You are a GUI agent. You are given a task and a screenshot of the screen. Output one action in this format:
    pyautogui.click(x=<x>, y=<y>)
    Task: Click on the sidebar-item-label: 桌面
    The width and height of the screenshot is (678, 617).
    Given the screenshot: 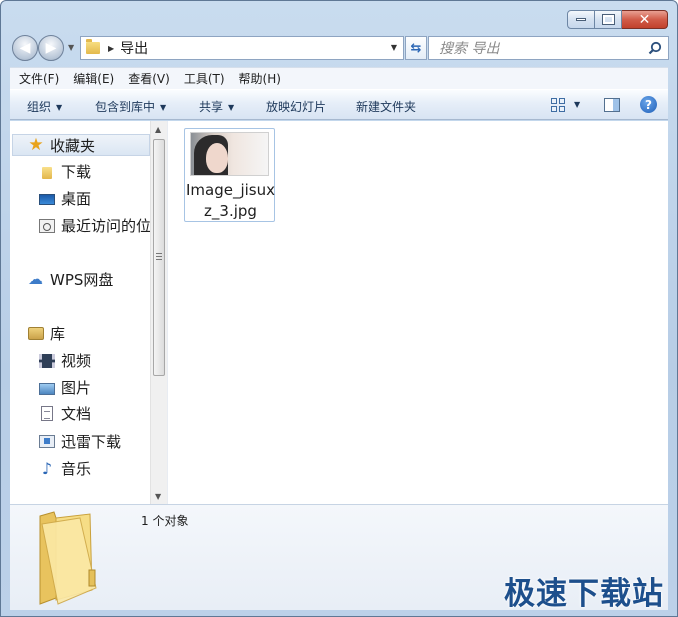 What is the action you would take?
    pyautogui.click(x=76, y=199)
    